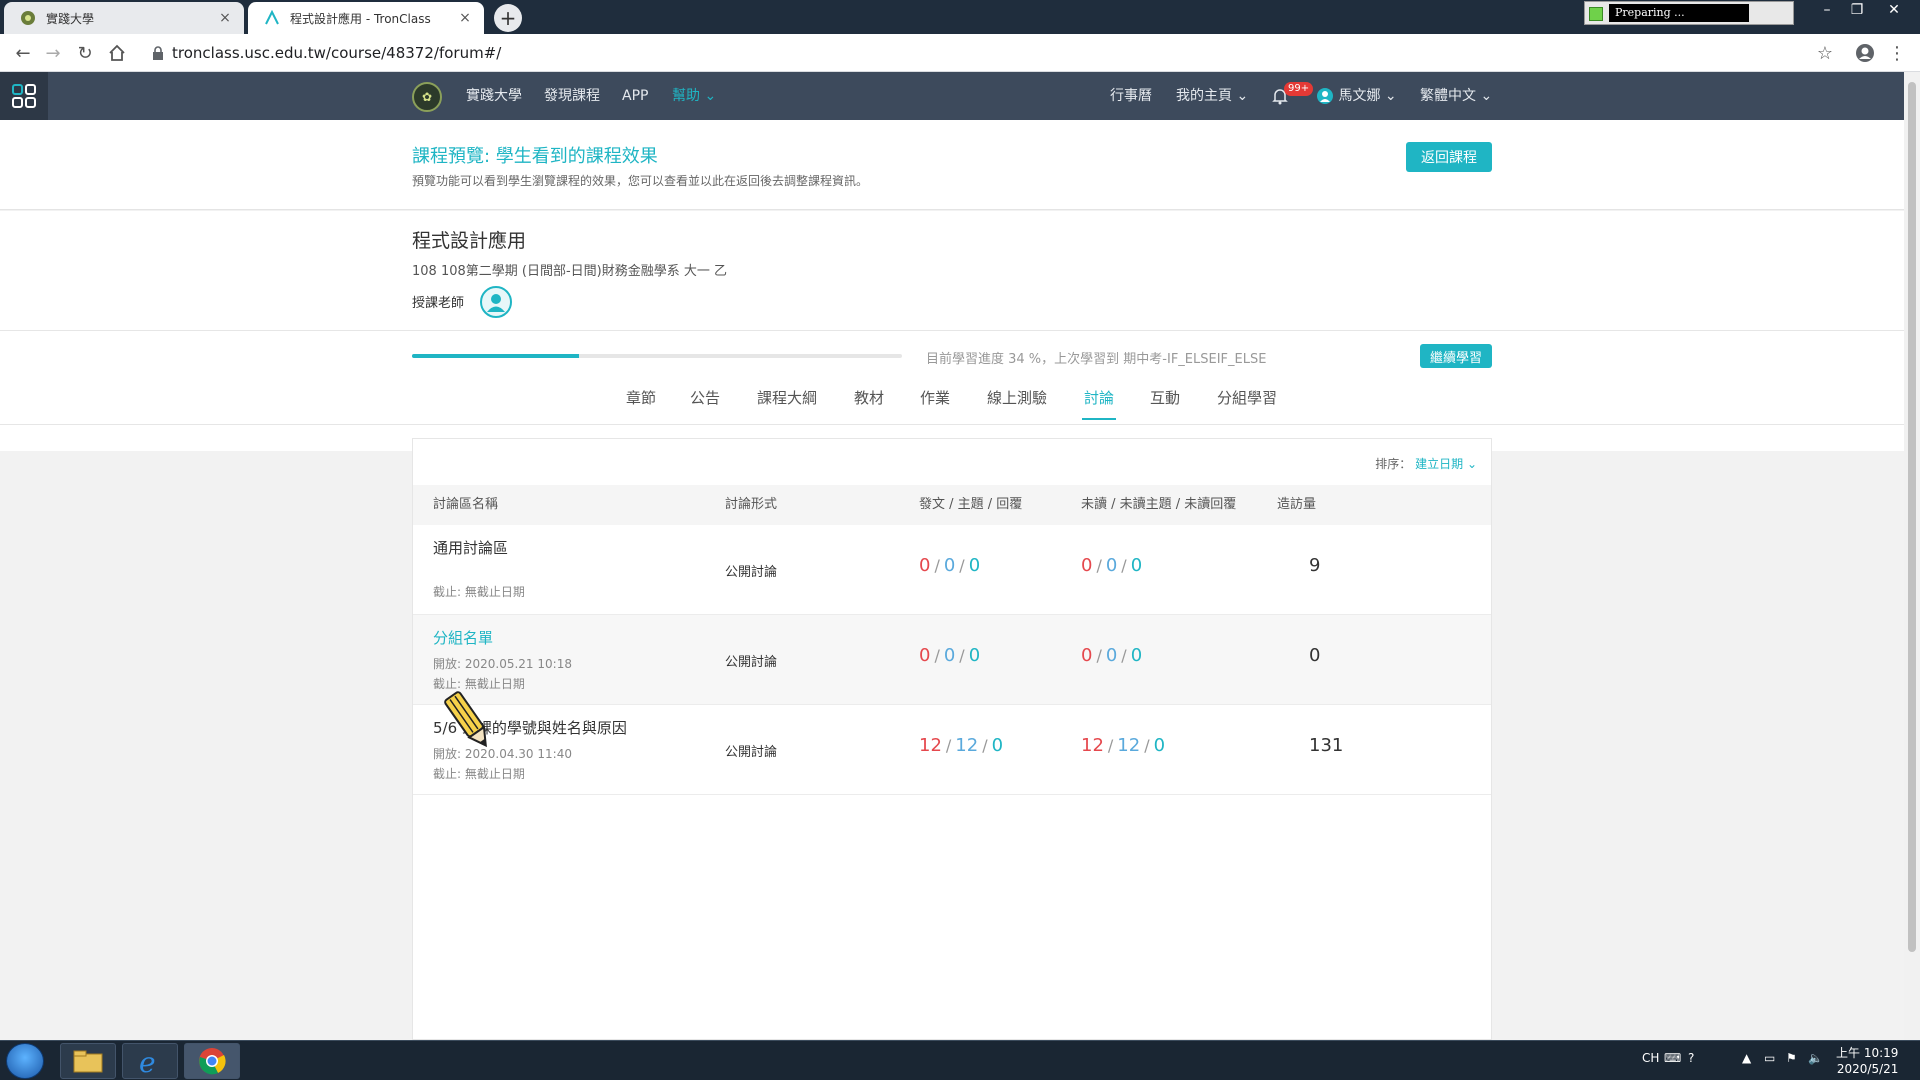 The height and width of the screenshot is (1080, 1920). I want to click on chrome-icon, so click(212, 1061).